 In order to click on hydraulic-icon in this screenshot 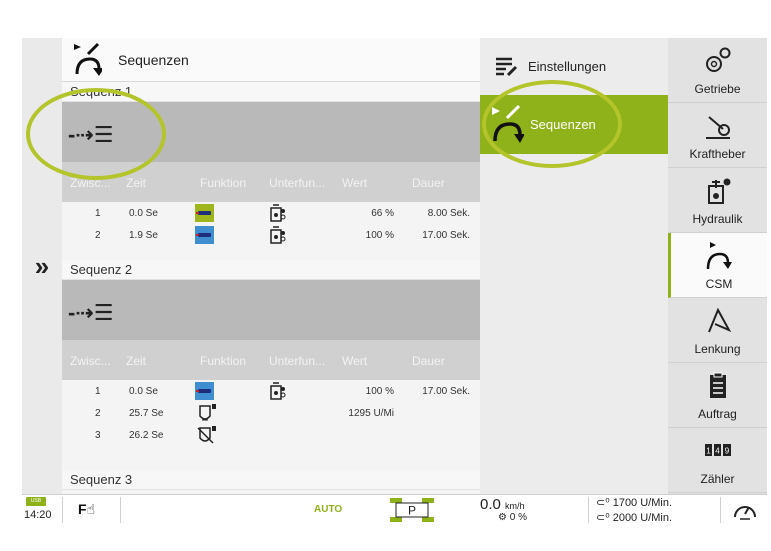, I will do `click(718, 191)`.